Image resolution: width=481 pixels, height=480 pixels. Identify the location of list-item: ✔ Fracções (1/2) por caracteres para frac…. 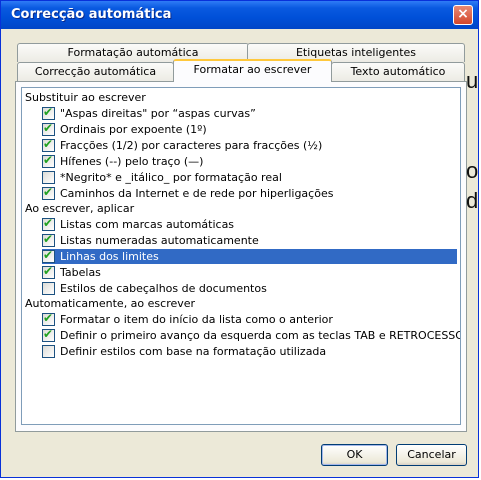
(182, 145).